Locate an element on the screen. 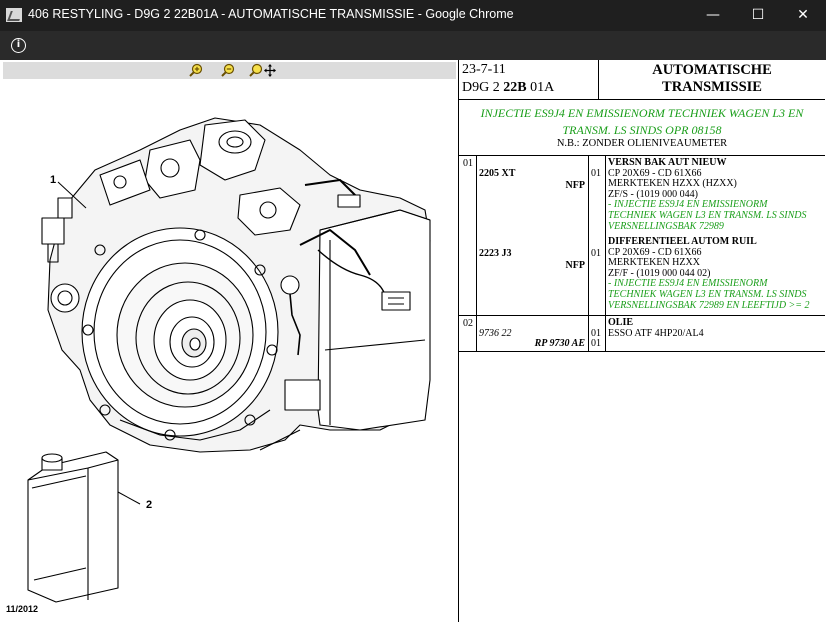  minimize-button: — is located at coordinates (713, 15).